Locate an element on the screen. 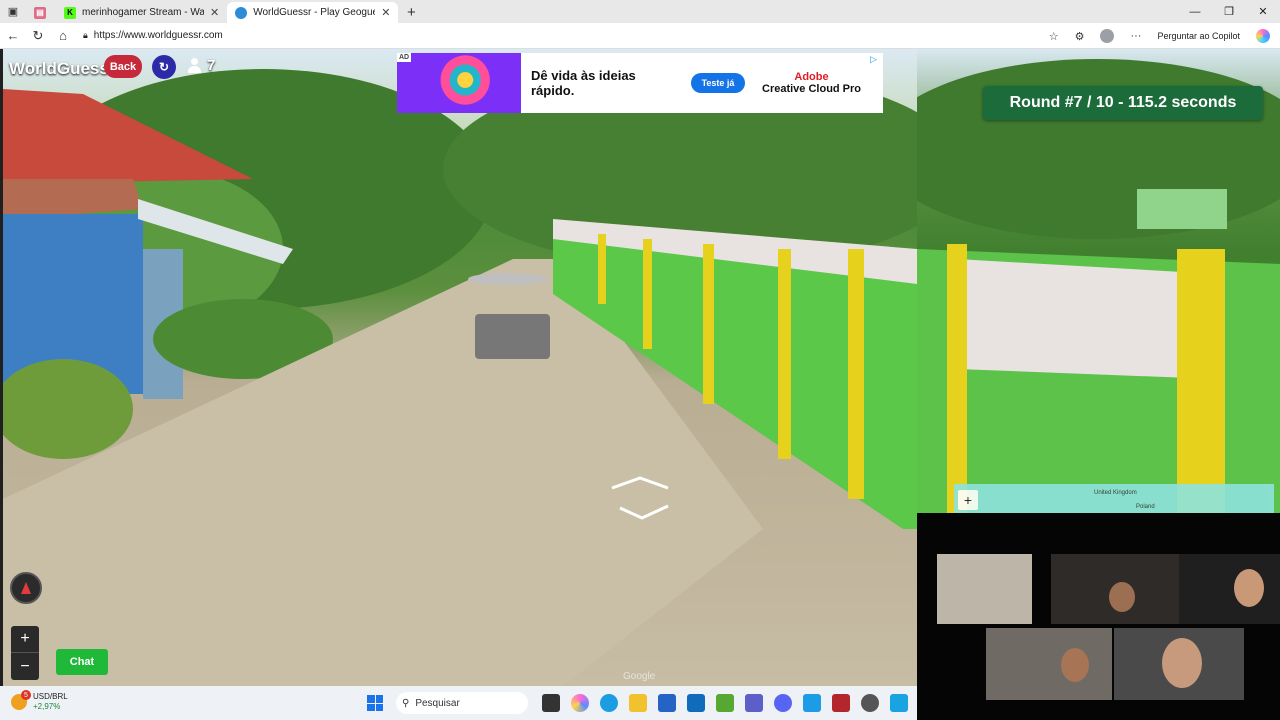  store-icon is located at coordinates (667, 703).